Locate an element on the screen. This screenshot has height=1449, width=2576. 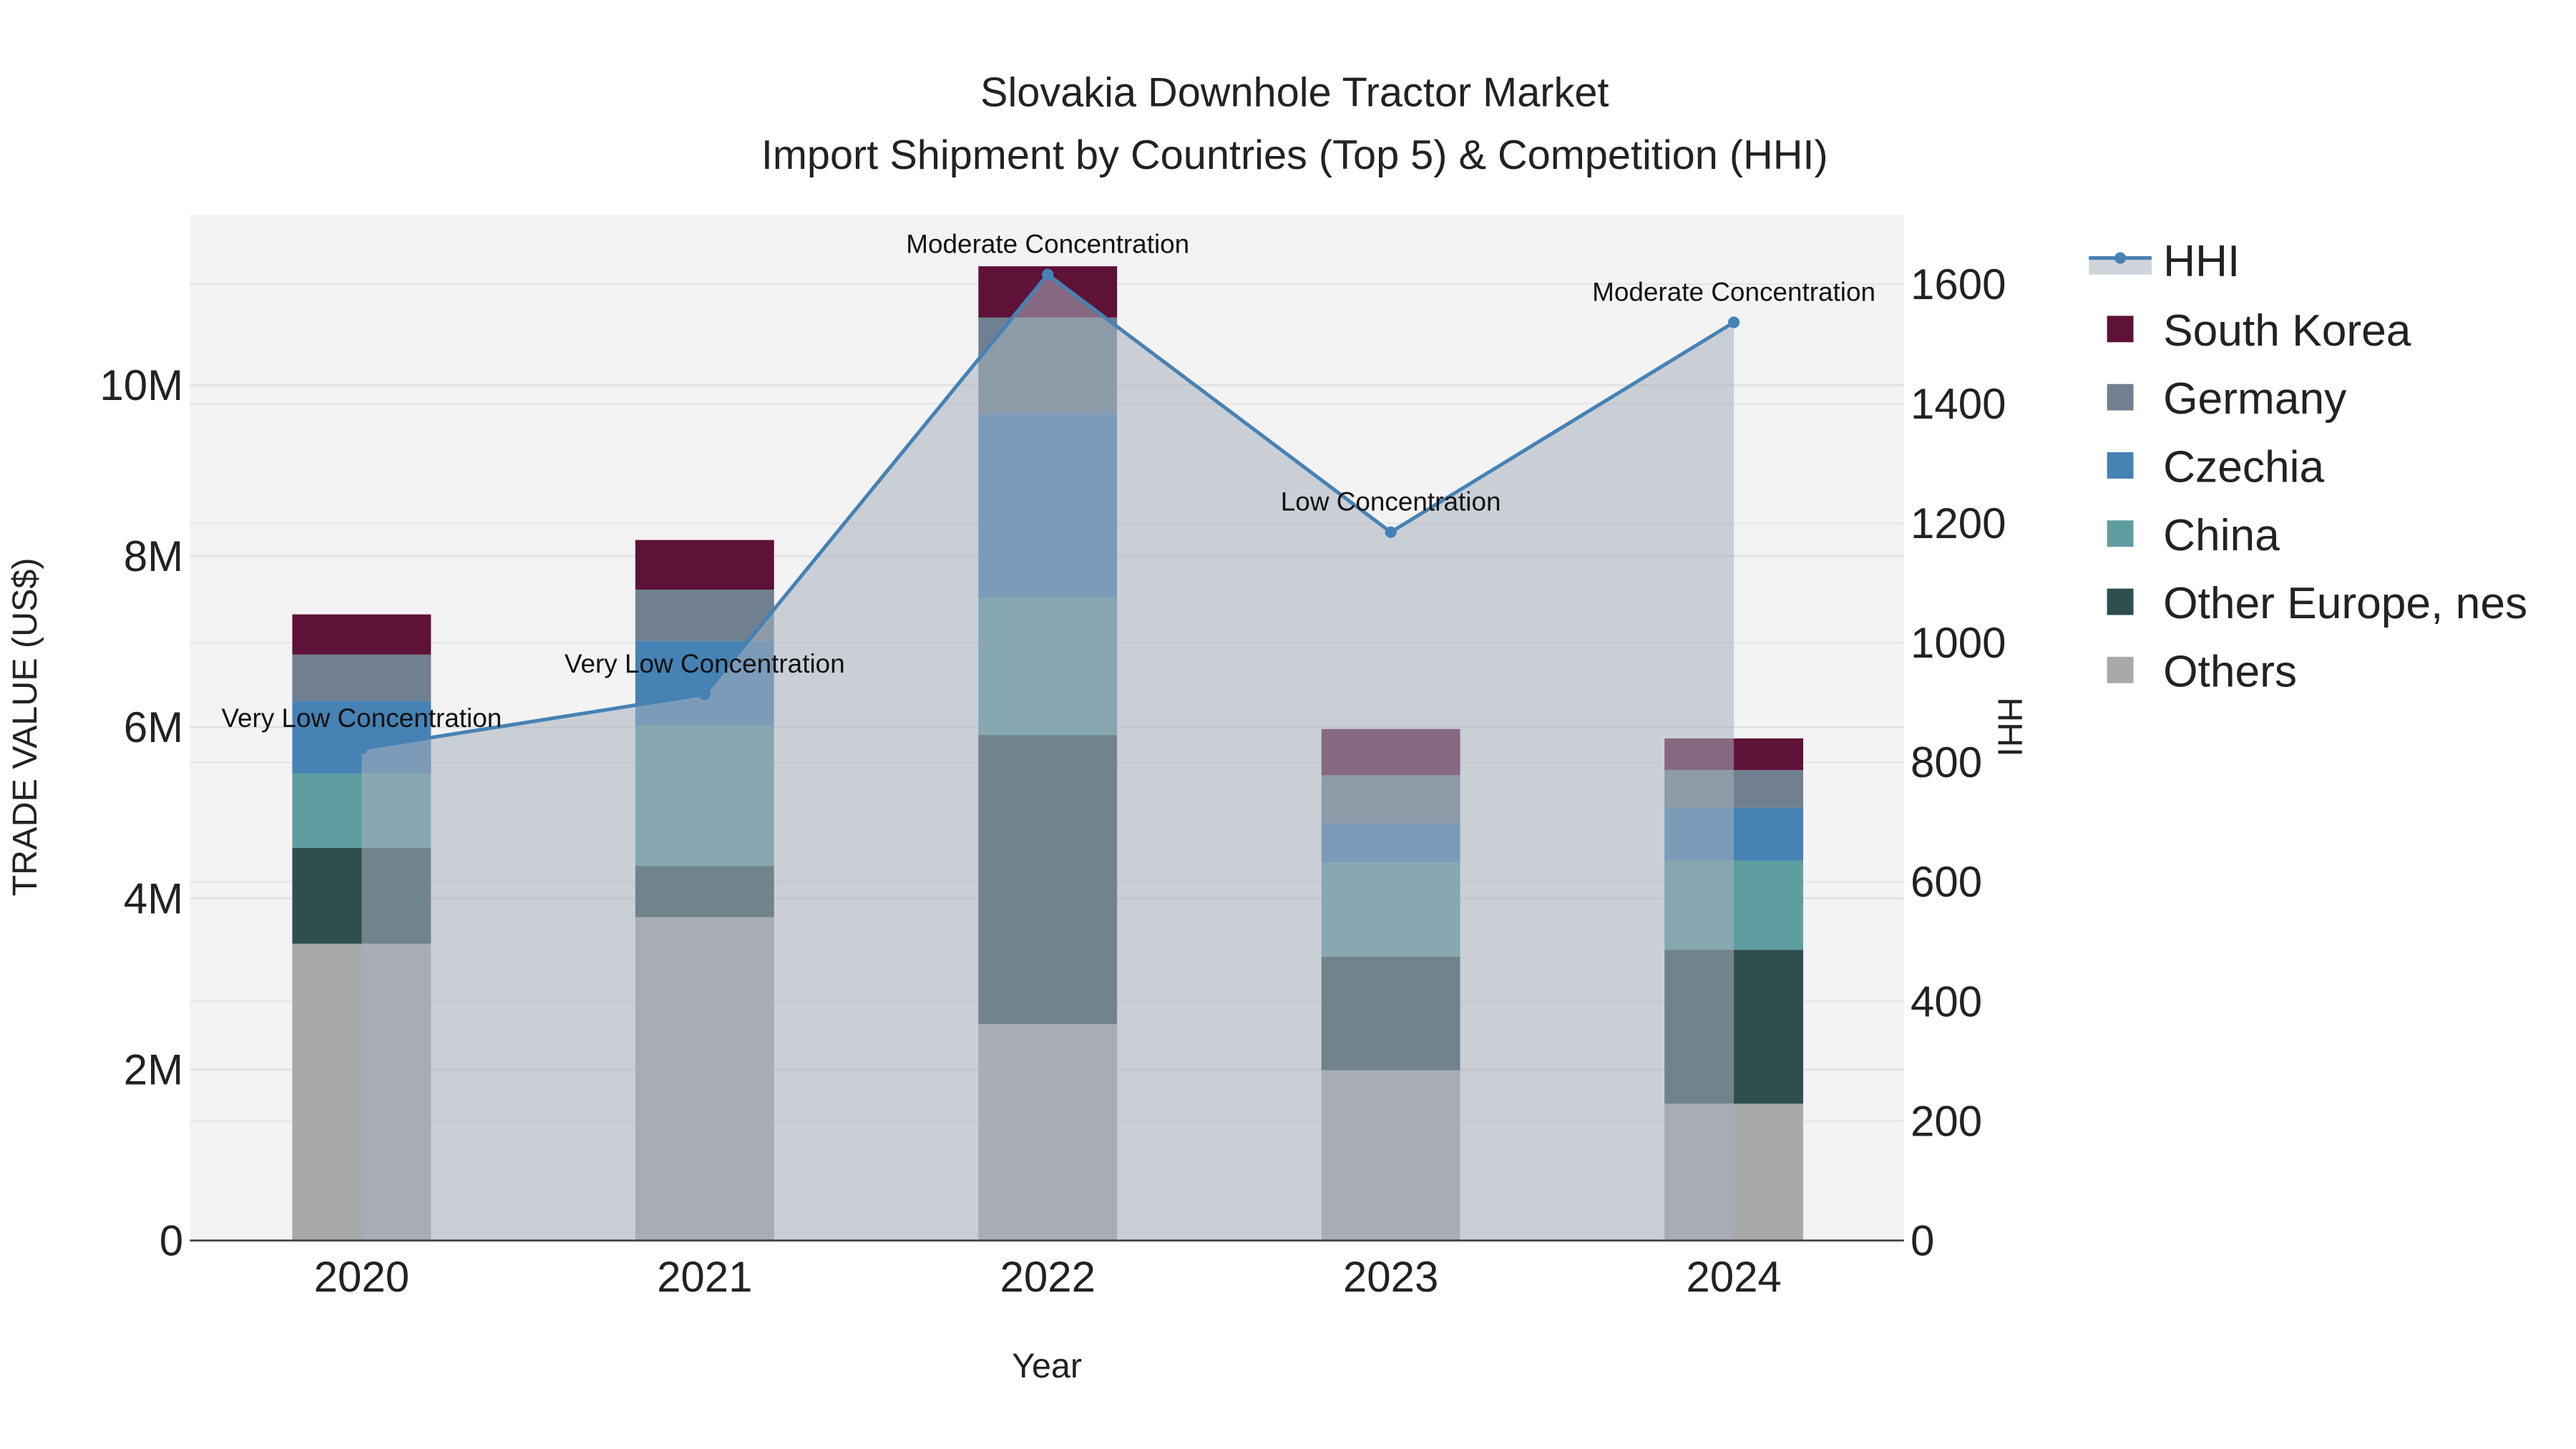
y2-tick-label: 400 is located at coordinates (1946, 1001).